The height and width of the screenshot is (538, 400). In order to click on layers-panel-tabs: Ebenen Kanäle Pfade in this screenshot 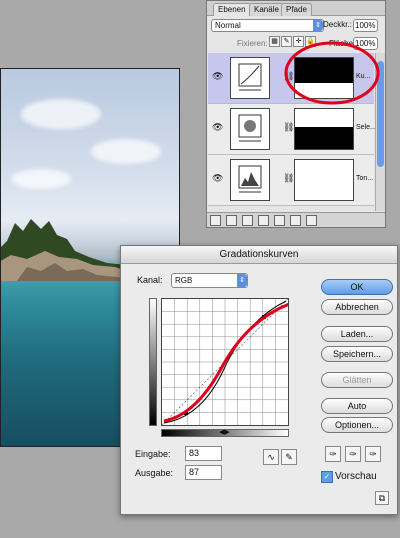, I will do `click(296, 8)`.